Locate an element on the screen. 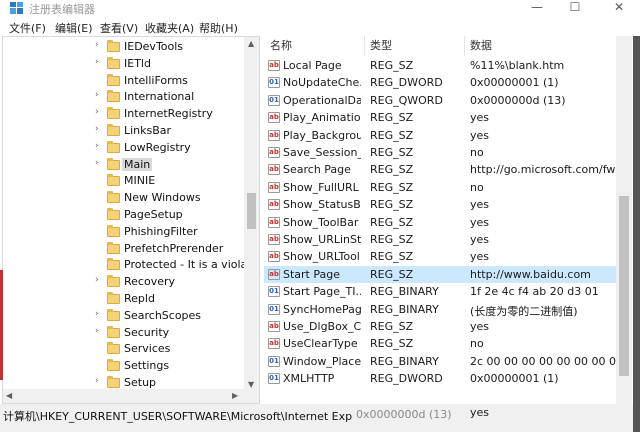 This screenshot has height=432, width=640. value-row: abShow_StatusBar REG_SZ yes is located at coordinates (448, 204).